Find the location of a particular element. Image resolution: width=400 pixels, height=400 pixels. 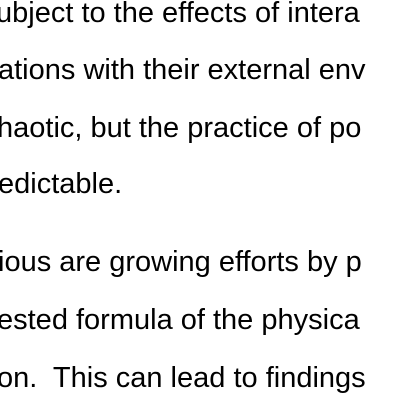

text-line: haotic, but the practice of po is located at coordinates (181, 128).